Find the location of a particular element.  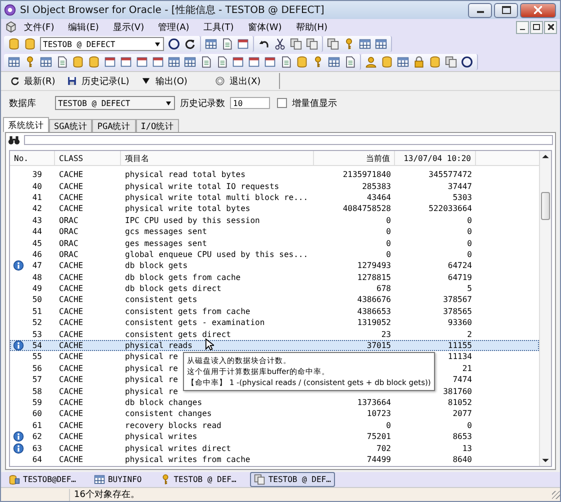

action-button: 最新(R) is located at coordinates (33, 81).